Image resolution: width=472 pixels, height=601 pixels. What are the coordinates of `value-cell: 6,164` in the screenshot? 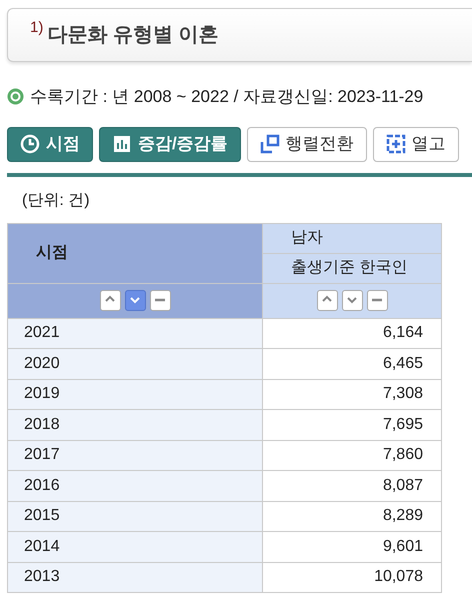 It's located at (352, 333).